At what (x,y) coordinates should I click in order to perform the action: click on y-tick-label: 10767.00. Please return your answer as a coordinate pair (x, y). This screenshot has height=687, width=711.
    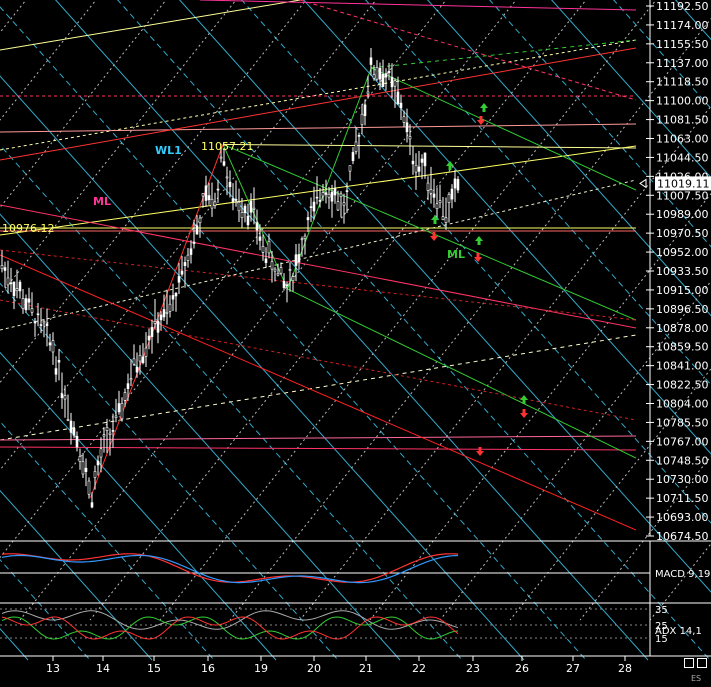
    Looking at the image, I should click on (682, 441).